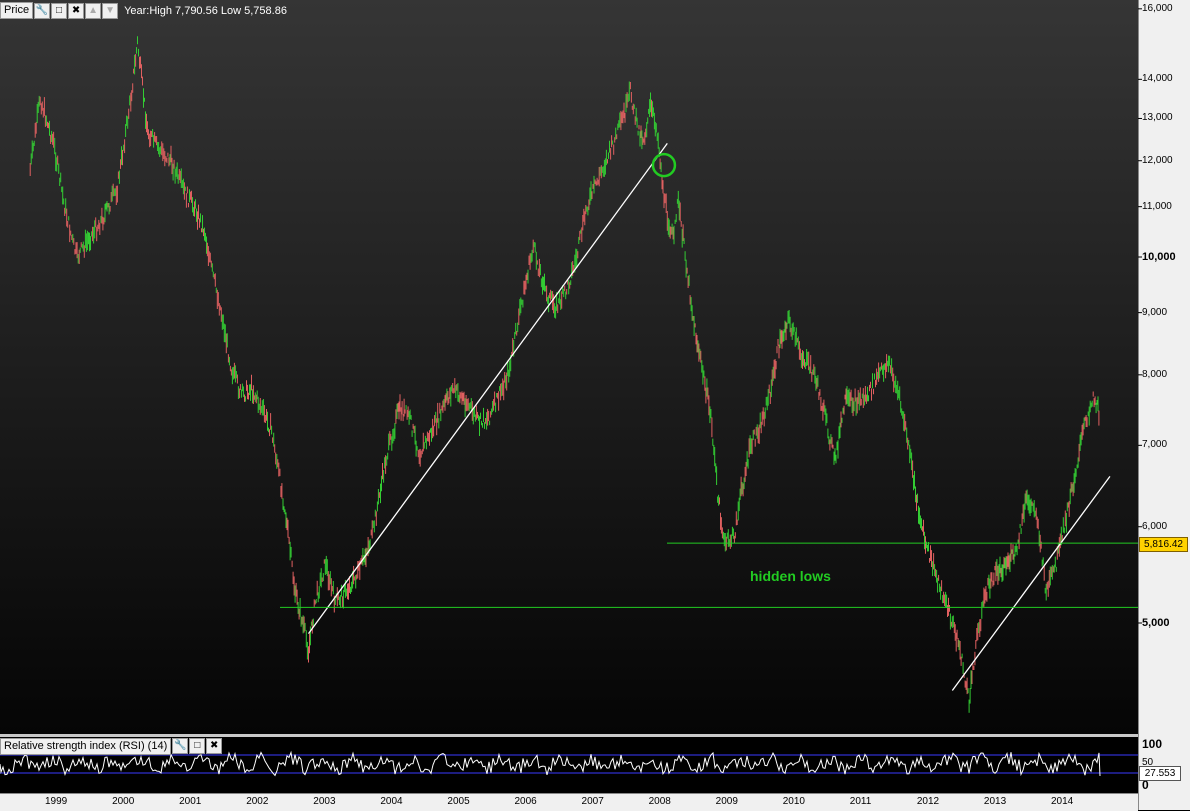 Image resolution: width=1190 pixels, height=811 pixels. Describe the element at coordinates (995, 801) in the screenshot. I see `year-label: 2013` at that location.